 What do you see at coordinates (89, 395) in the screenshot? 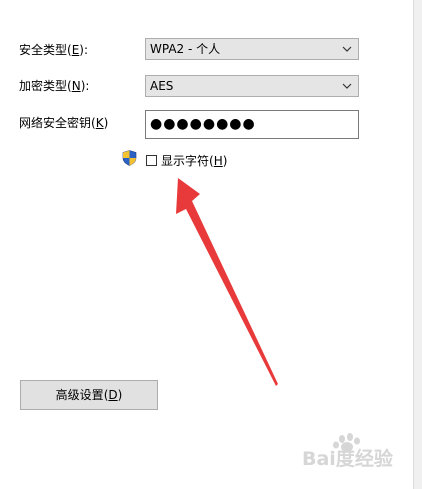
I see `advanced-settings-button: 高级设置(D)` at bounding box center [89, 395].